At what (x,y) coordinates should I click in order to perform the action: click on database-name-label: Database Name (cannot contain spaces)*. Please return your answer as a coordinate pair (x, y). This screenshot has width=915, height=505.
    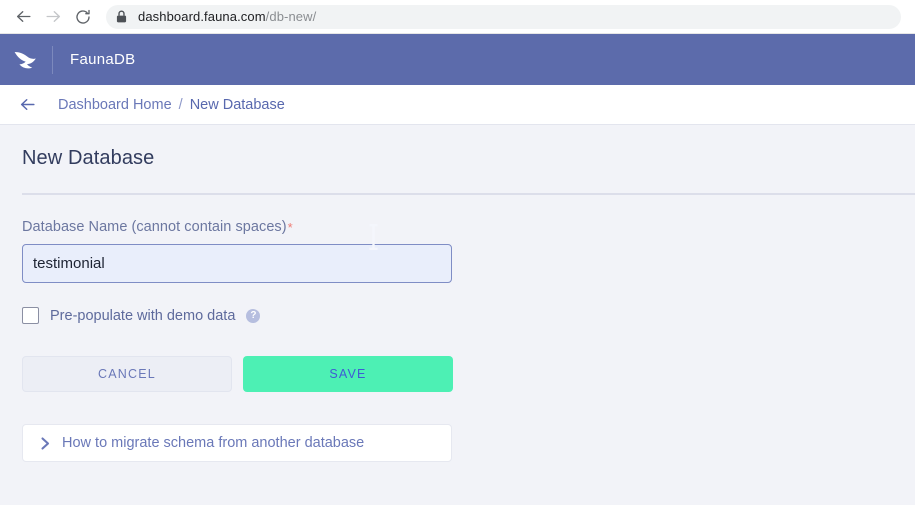
    Looking at the image, I should click on (468, 227).